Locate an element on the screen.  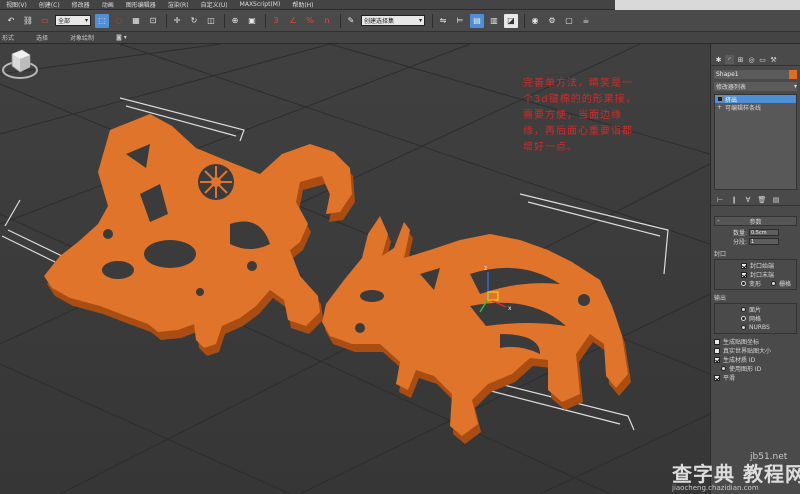
cap-start-checkbox is located at coordinates (744, 265).